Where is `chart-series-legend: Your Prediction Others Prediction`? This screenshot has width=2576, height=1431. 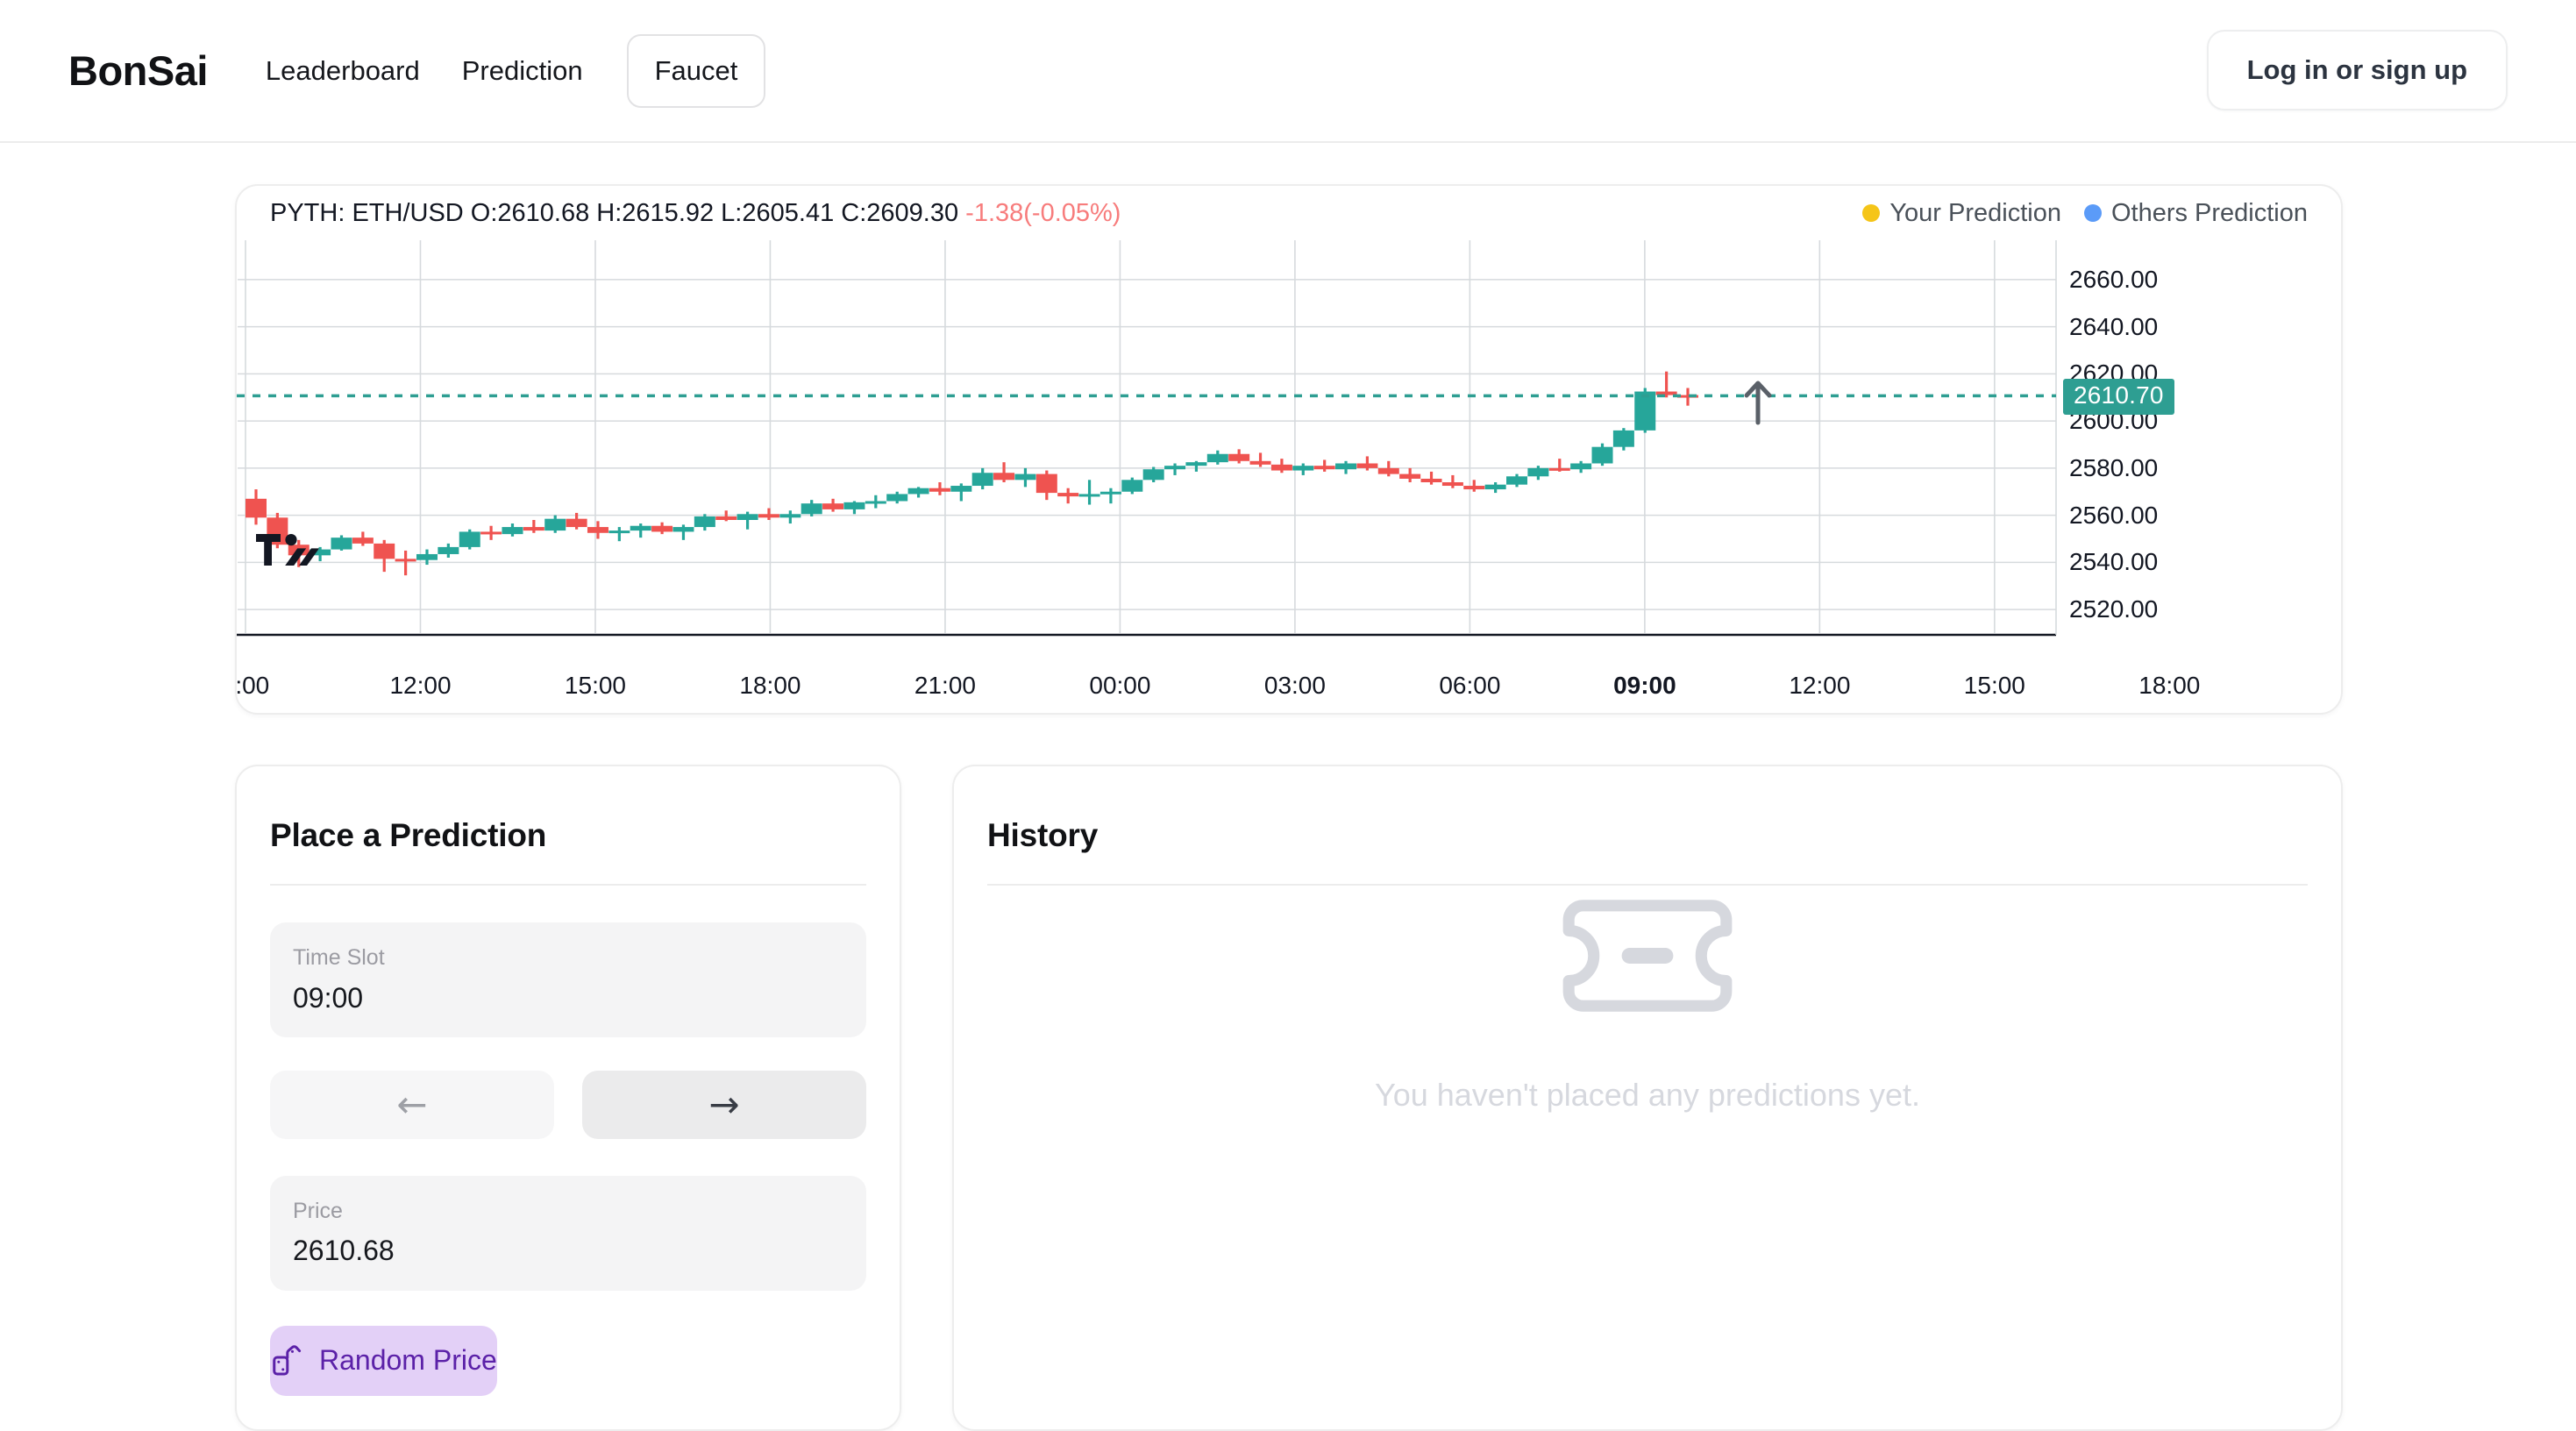
chart-series-legend: Your Prediction Others Prediction is located at coordinates (2085, 213).